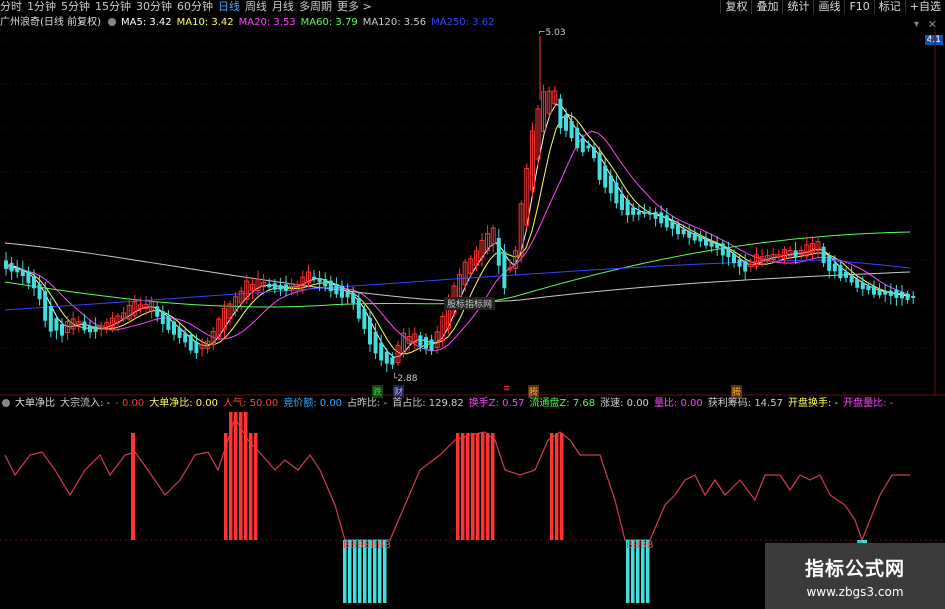 This screenshot has width=945, height=609. I want to click on high-price-value: 5.03, so click(555, 33).